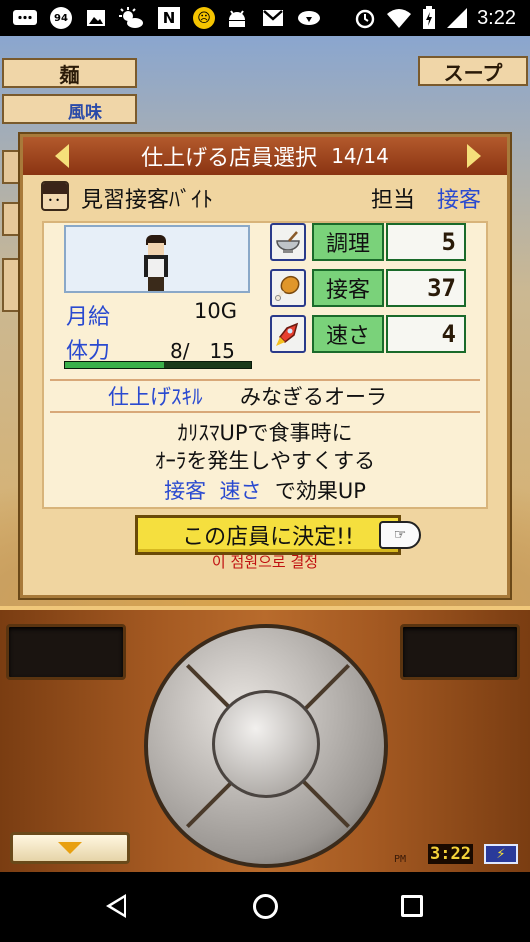 The height and width of the screenshot is (942, 530). I want to click on dpad-center-button, so click(266, 744).